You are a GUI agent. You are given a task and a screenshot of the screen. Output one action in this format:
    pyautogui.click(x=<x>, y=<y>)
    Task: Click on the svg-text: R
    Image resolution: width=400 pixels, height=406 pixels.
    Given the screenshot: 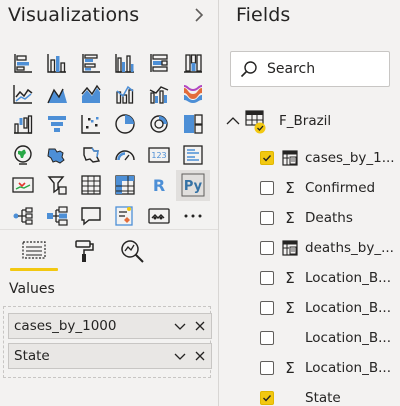 What is the action you would take?
    pyautogui.click(x=159, y=185)
    